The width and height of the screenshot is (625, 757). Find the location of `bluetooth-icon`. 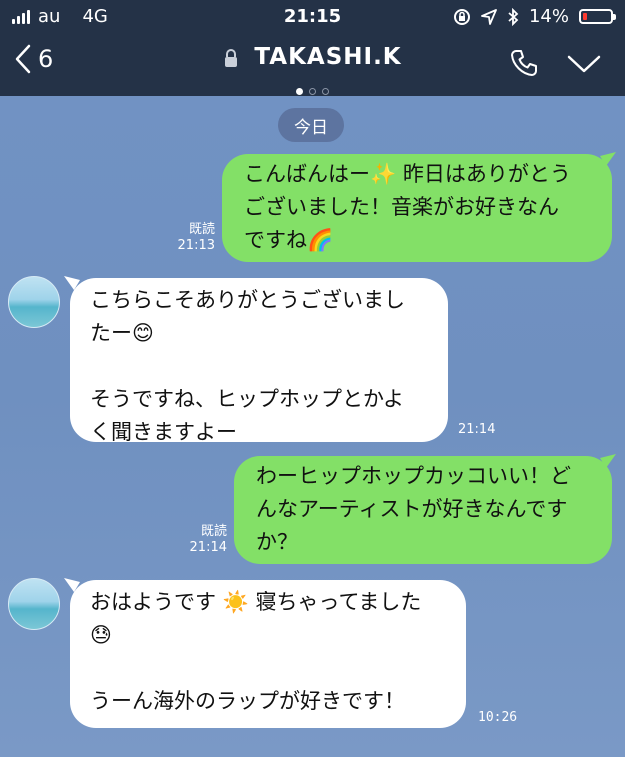

bluetooth-icon is located at coordinates (513, 16).